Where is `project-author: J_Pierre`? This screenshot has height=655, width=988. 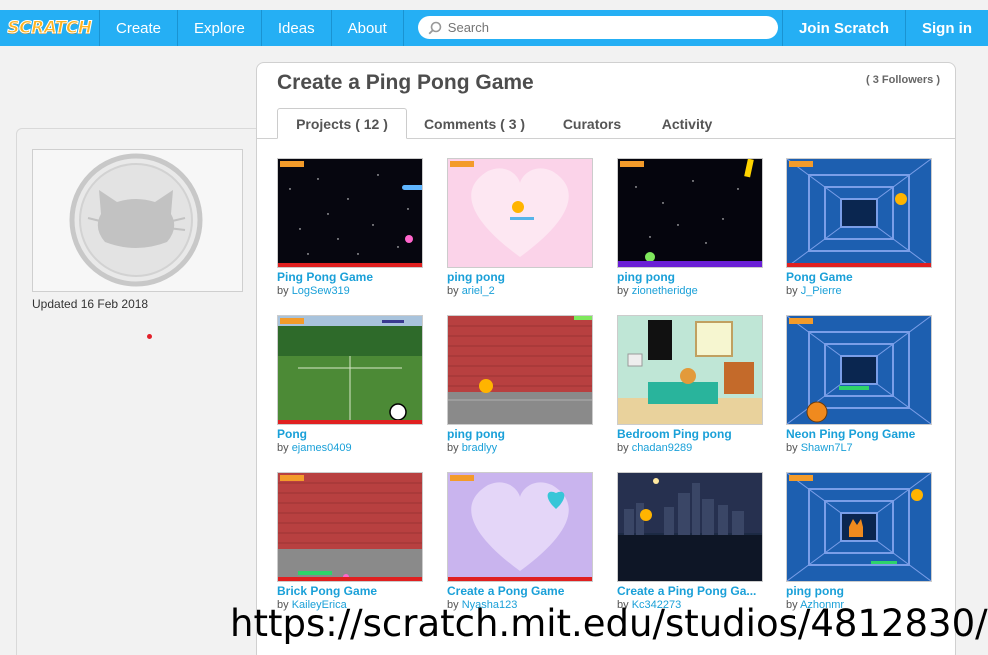 project-author: J_Pierre is located at coordinates (821, 291).